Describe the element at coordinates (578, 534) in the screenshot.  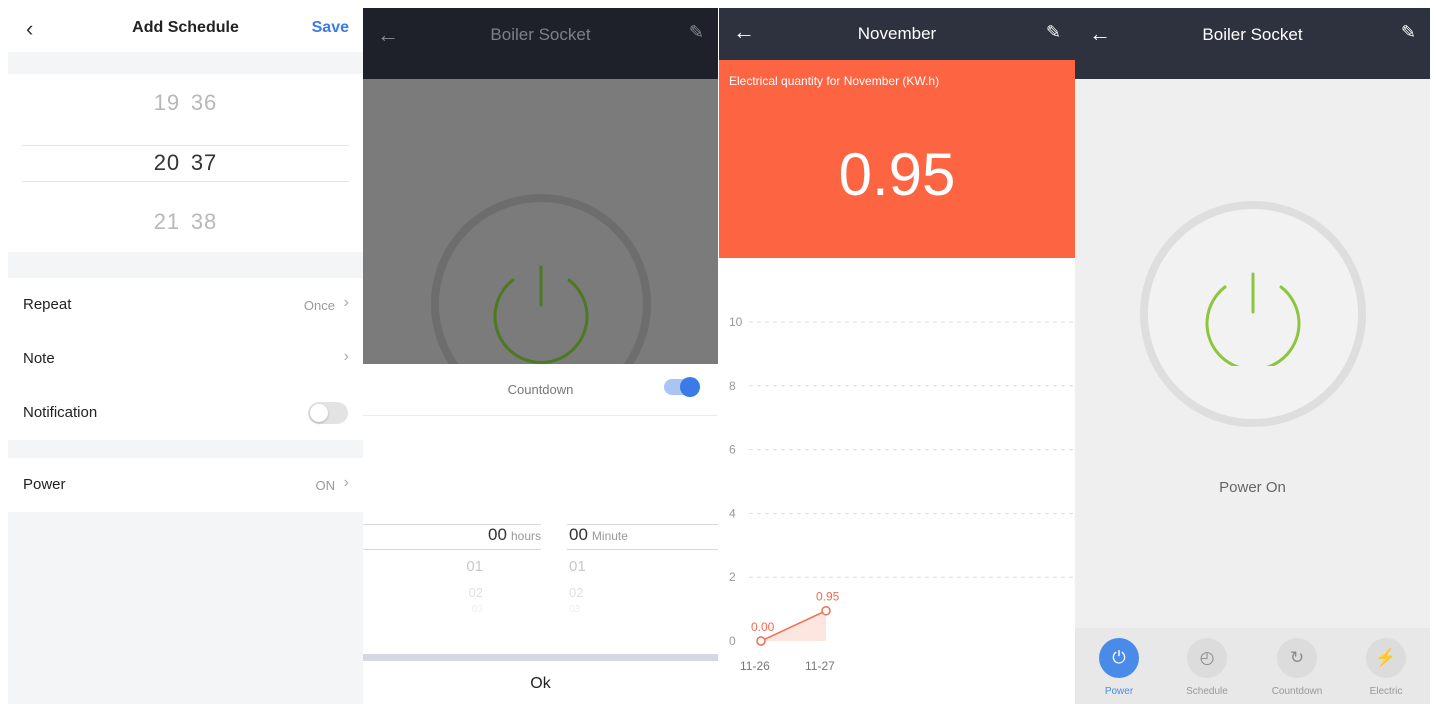
I see `minutes-value: 00` at that location.